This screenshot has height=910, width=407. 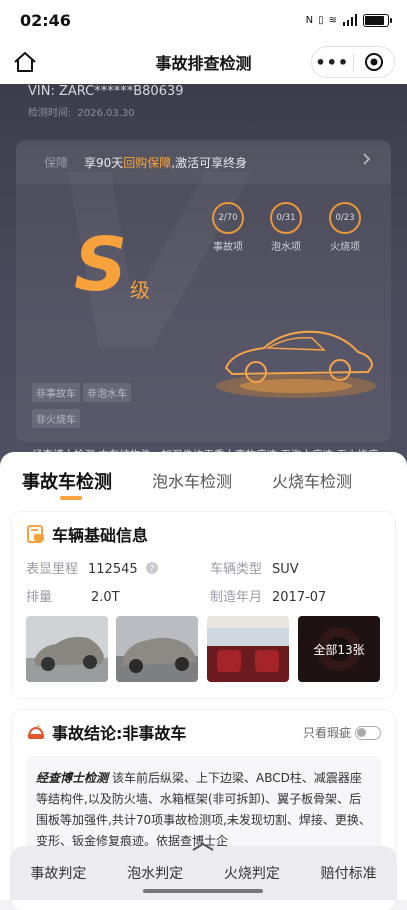 I want to click on report-brand: 经查博士检测, so click(x=72, y=778).